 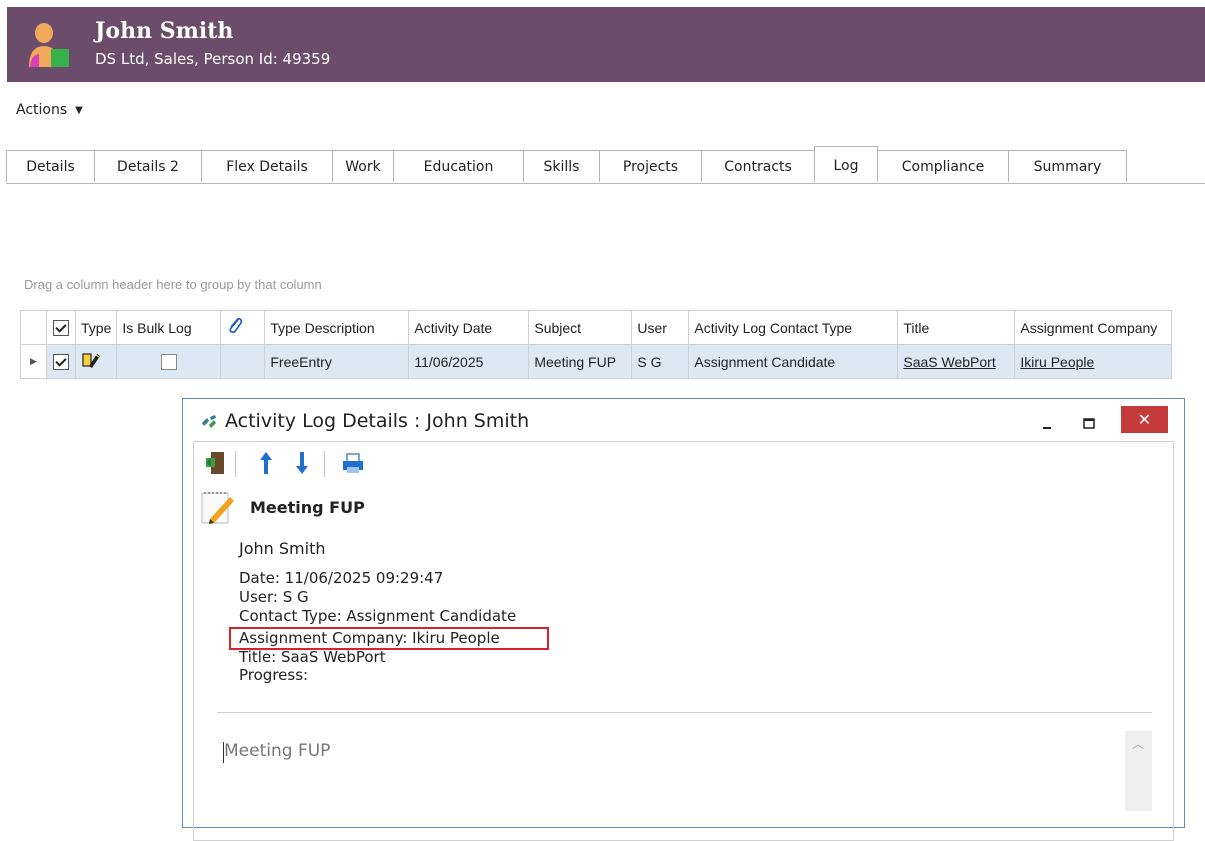 I want to click on row-assignment-company-link: Ikiru People, so click(x=1057, y=362).